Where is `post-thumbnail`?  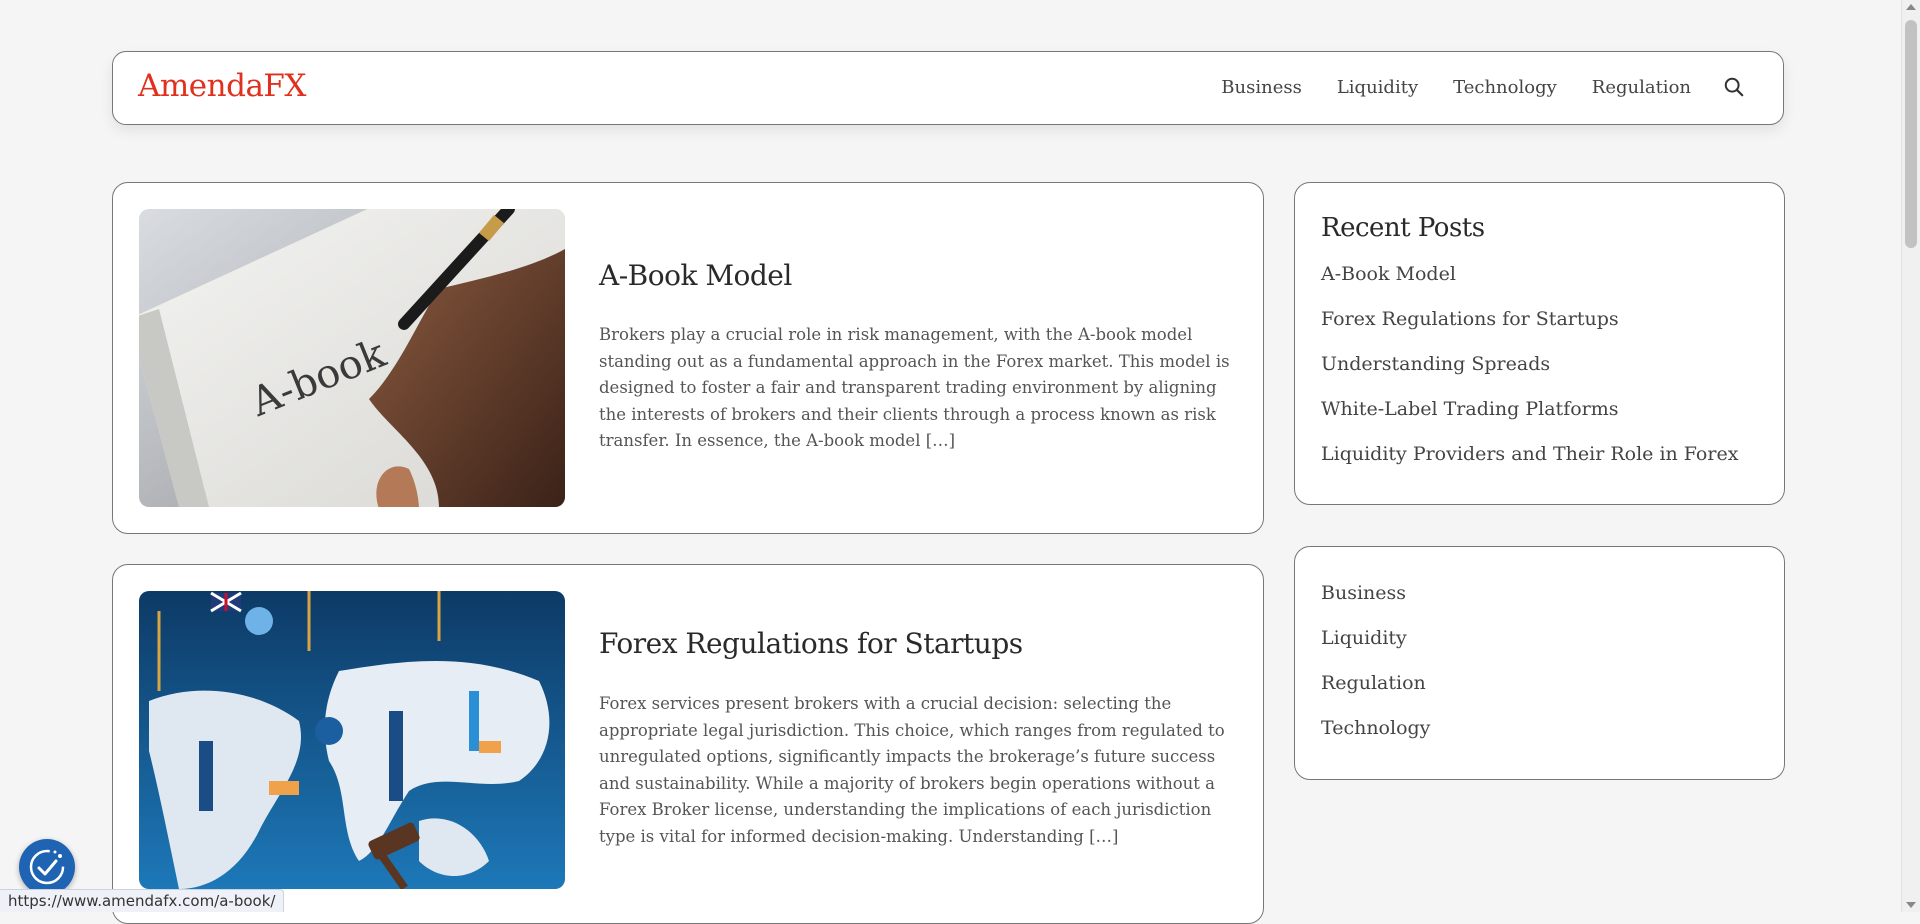
post-thumbnail is located at coordinates (352, 740).